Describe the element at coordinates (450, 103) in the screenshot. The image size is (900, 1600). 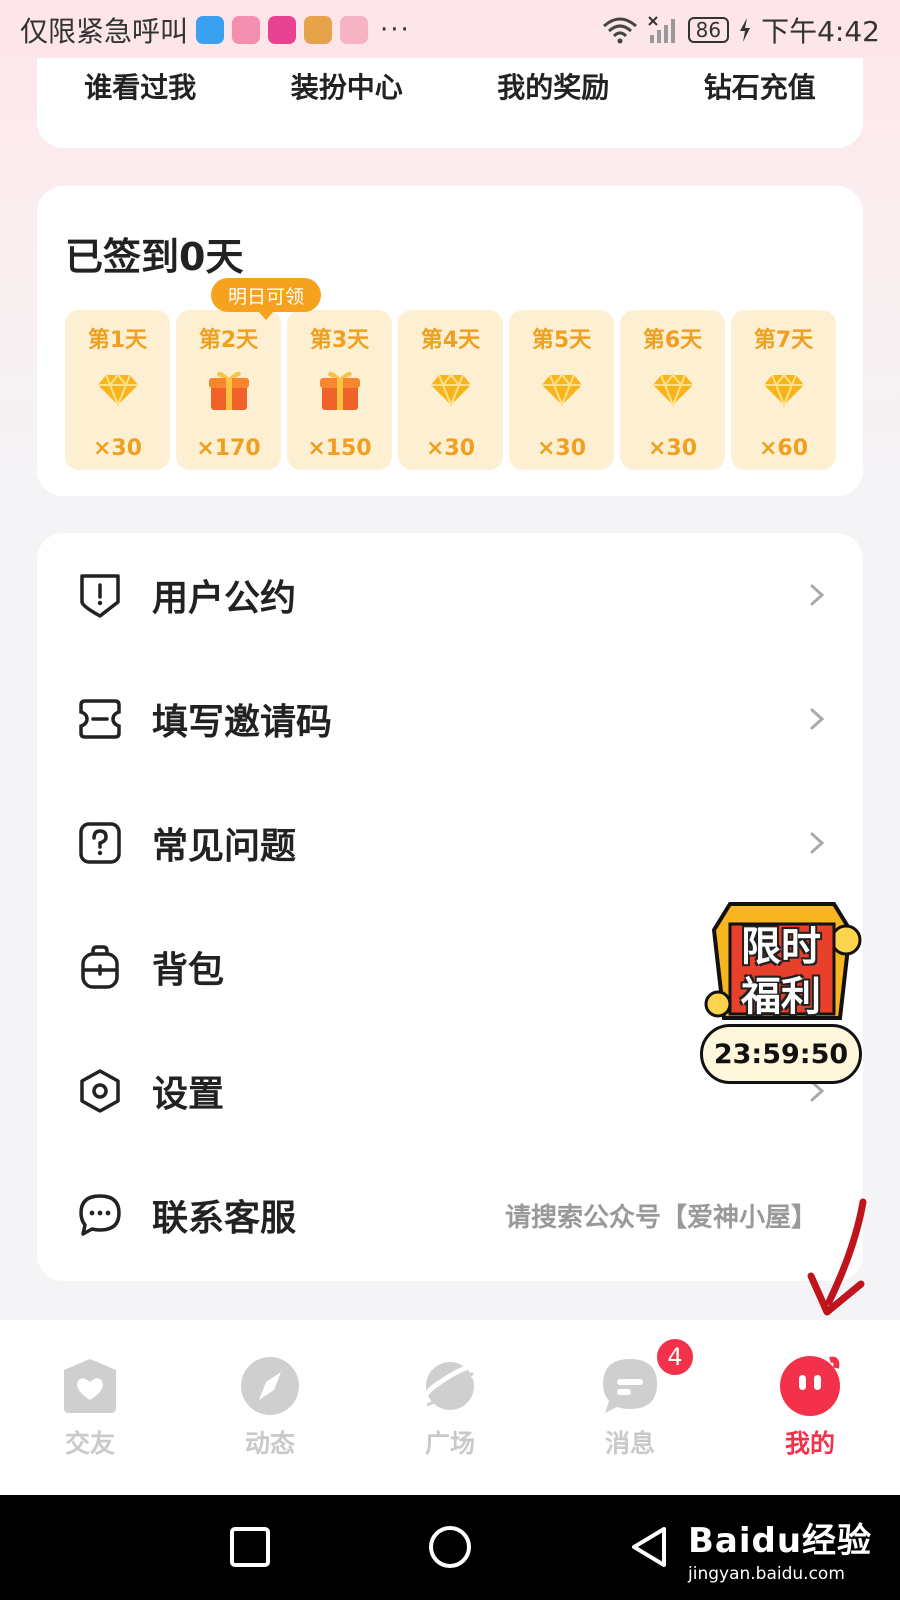
I see `quick-links-card: 谁看过我 装扮中心 我的奖励 钻石充值` at that location.